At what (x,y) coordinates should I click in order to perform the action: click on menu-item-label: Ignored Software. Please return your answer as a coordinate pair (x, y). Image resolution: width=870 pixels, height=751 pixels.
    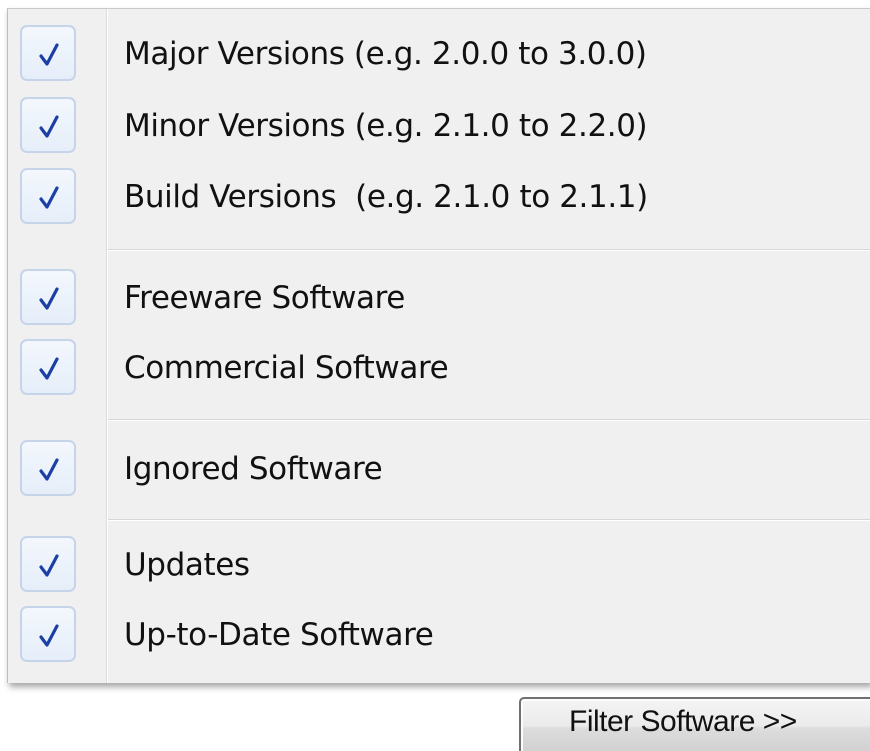
    Looking at the image, I should click on (253, 469).